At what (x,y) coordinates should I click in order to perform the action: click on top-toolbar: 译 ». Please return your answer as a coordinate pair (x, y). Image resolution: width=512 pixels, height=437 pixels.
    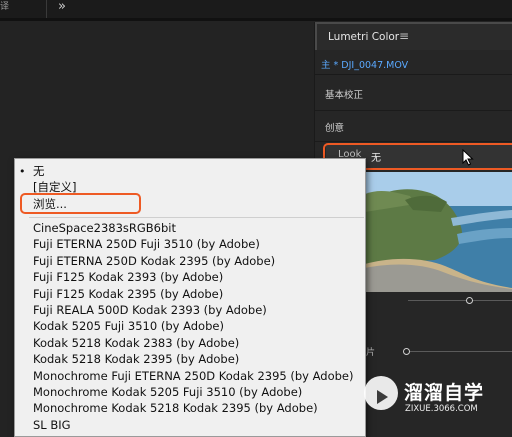
    Looking at the image, I should click on (256, 9).